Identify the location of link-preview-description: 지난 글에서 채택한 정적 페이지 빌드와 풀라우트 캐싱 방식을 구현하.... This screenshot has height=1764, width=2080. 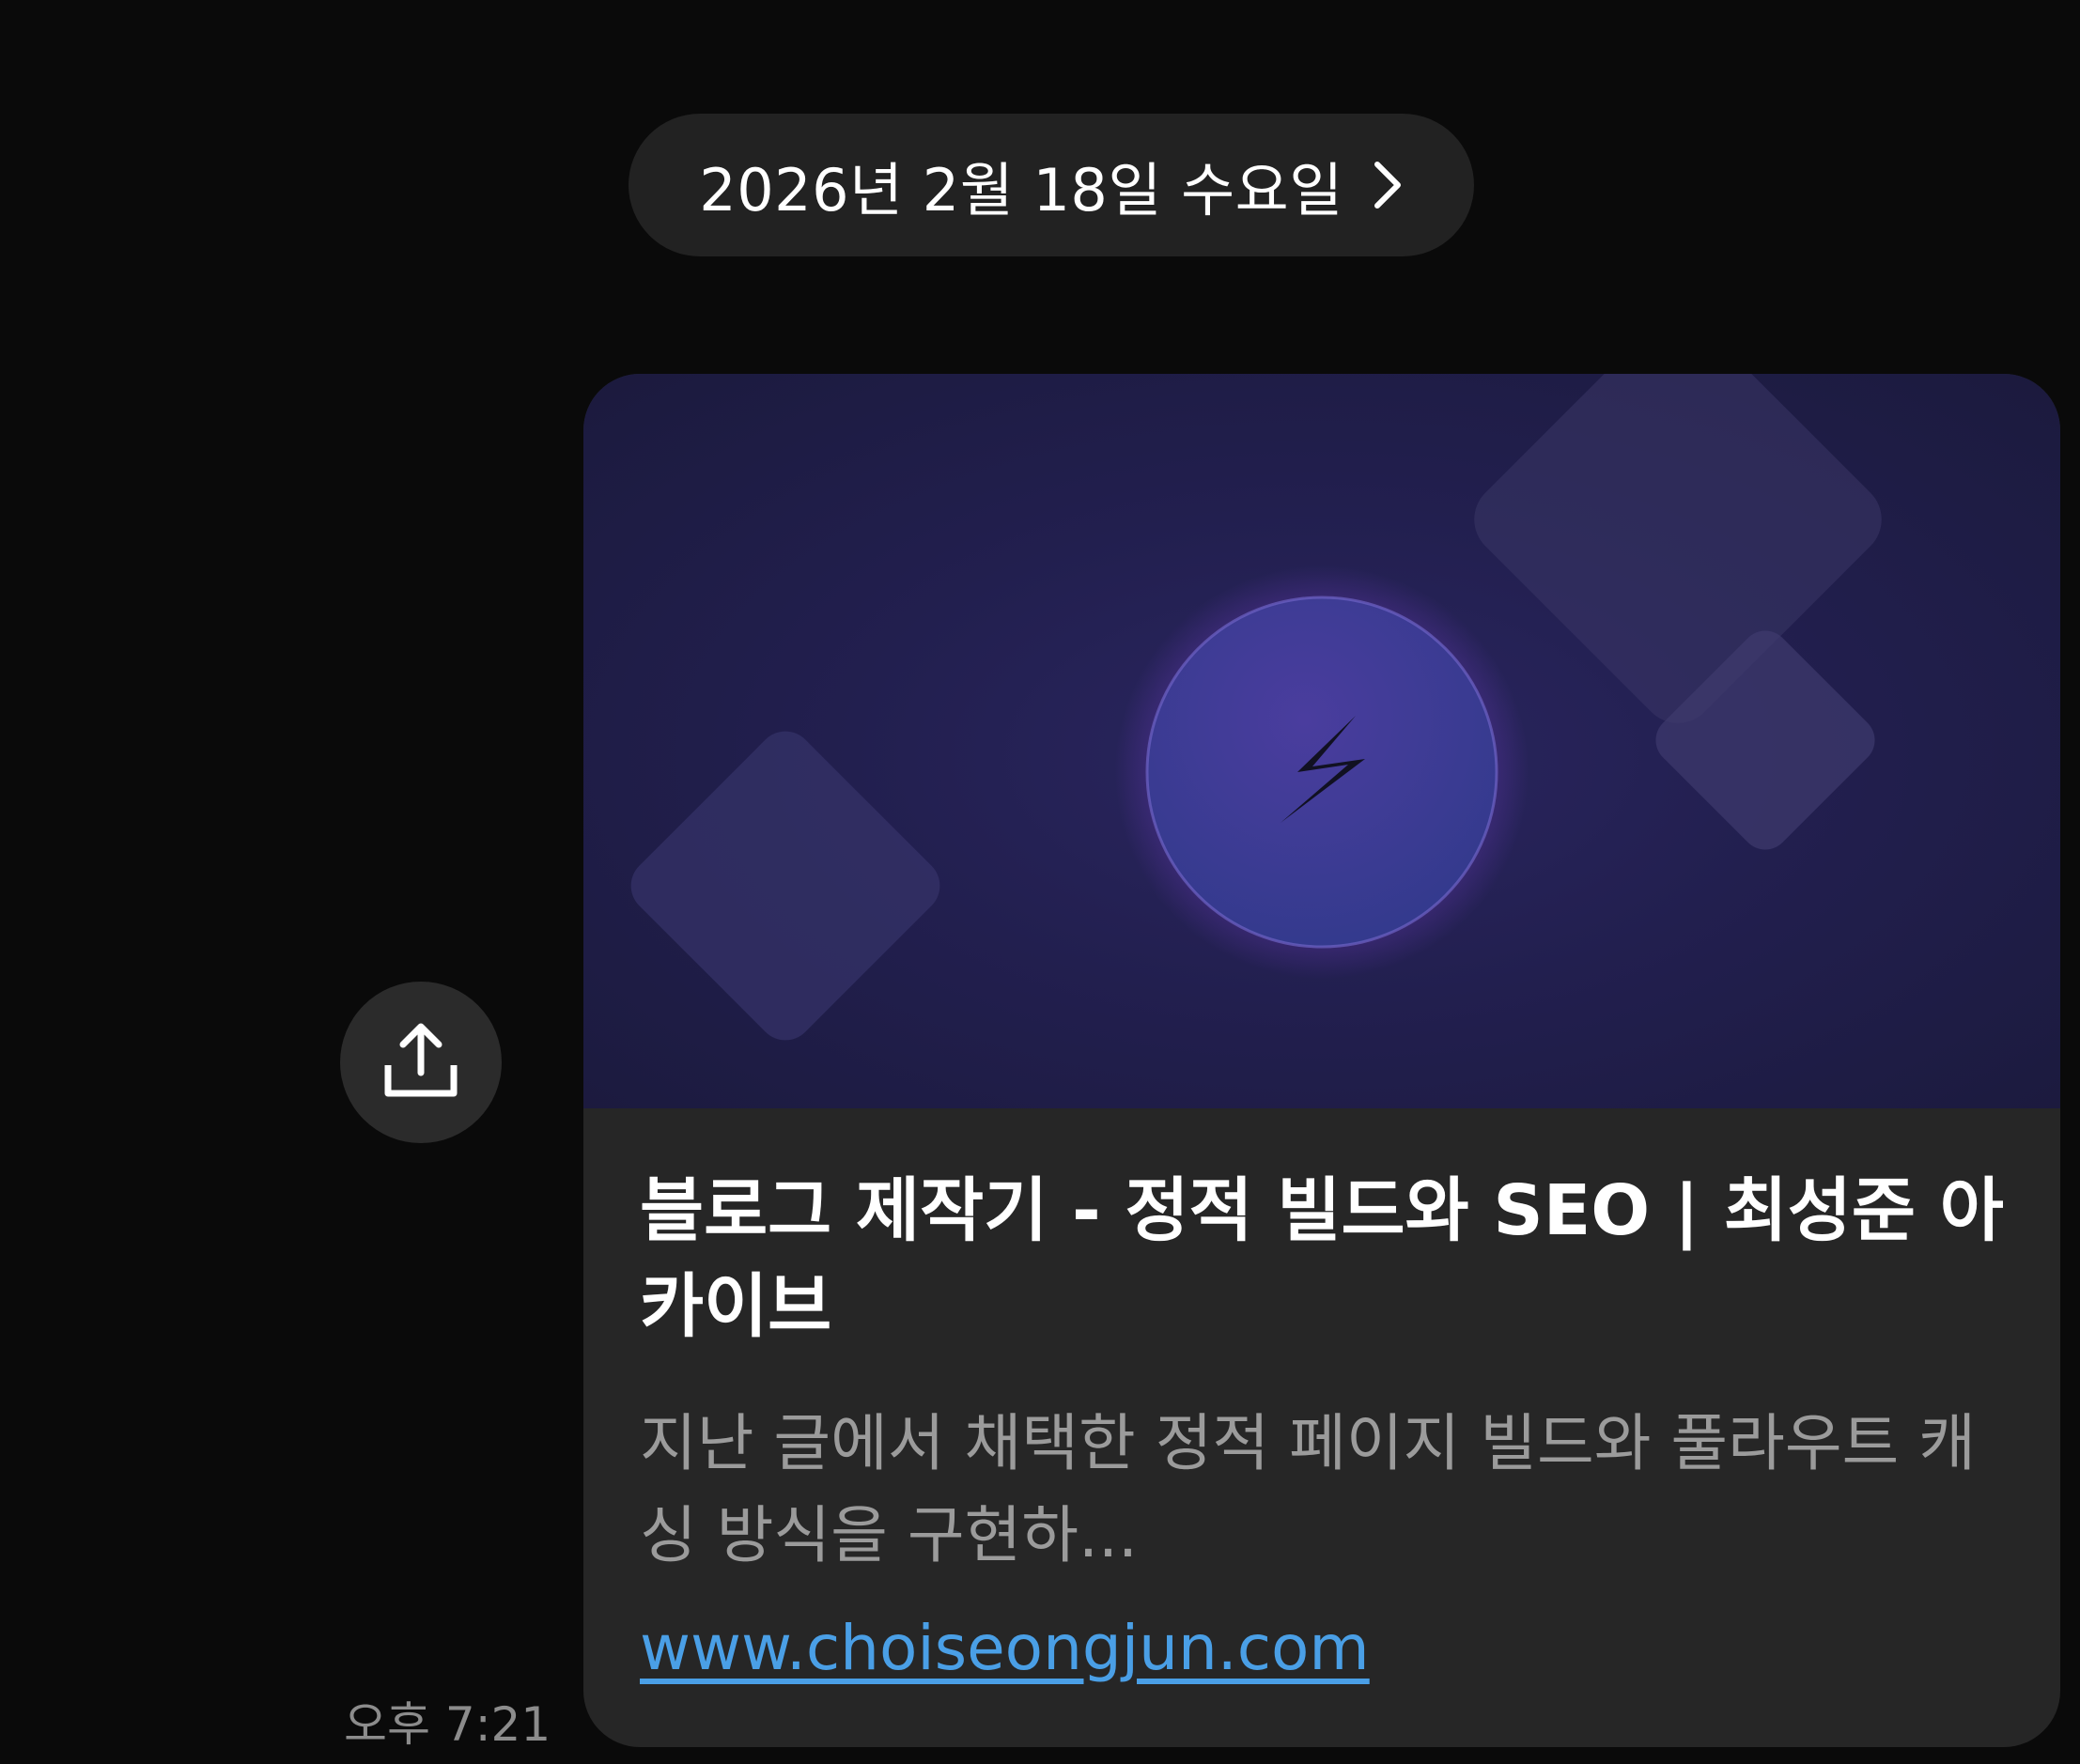
(1308, 1489).